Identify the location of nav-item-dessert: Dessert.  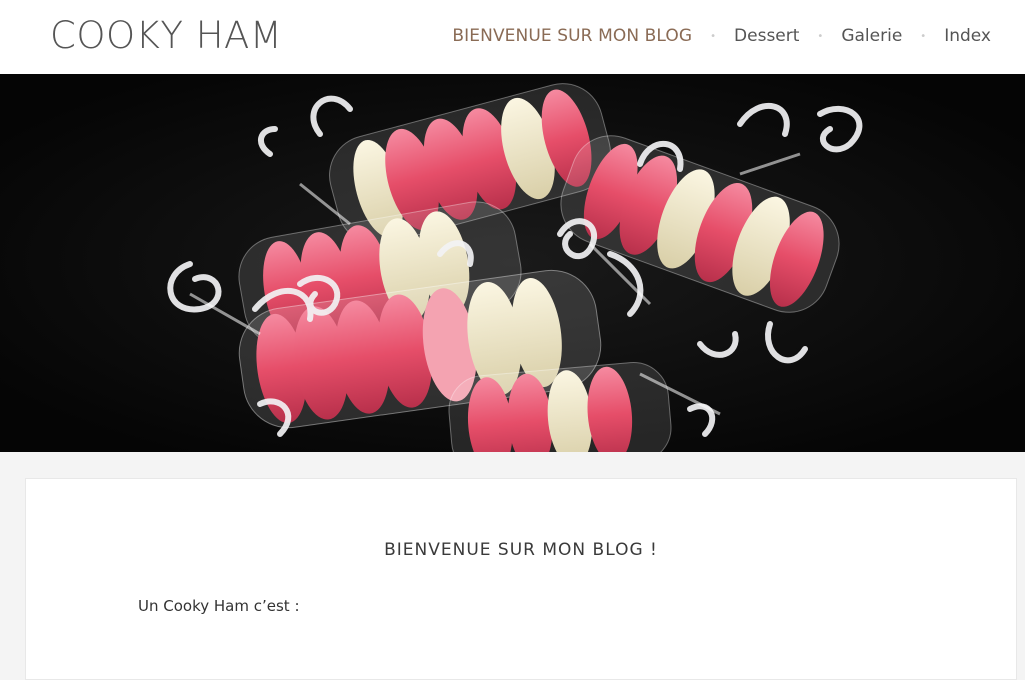
(766, 36).